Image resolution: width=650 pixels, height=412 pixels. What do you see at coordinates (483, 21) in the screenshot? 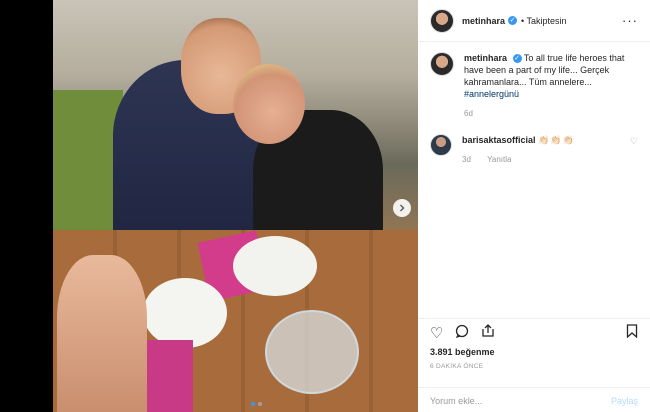
I see `header-username: metinhara` at bounding box center [483, 21].